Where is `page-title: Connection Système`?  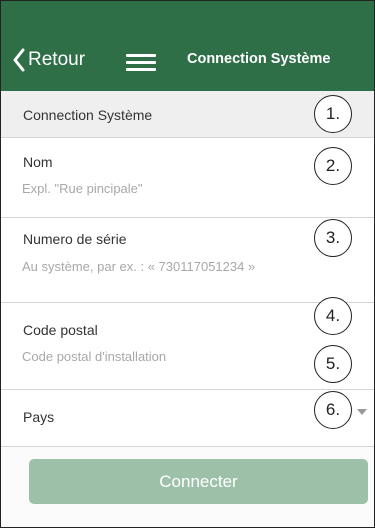 page-title: Connection Système is located at coordinates (259, 59).